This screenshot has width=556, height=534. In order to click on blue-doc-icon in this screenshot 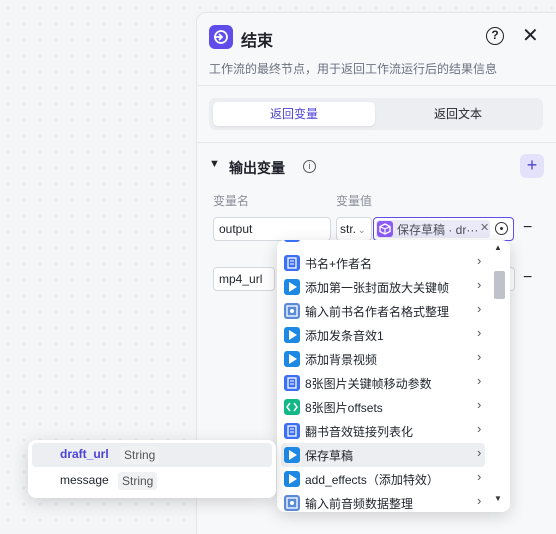, I will do `click(292, 241)`.